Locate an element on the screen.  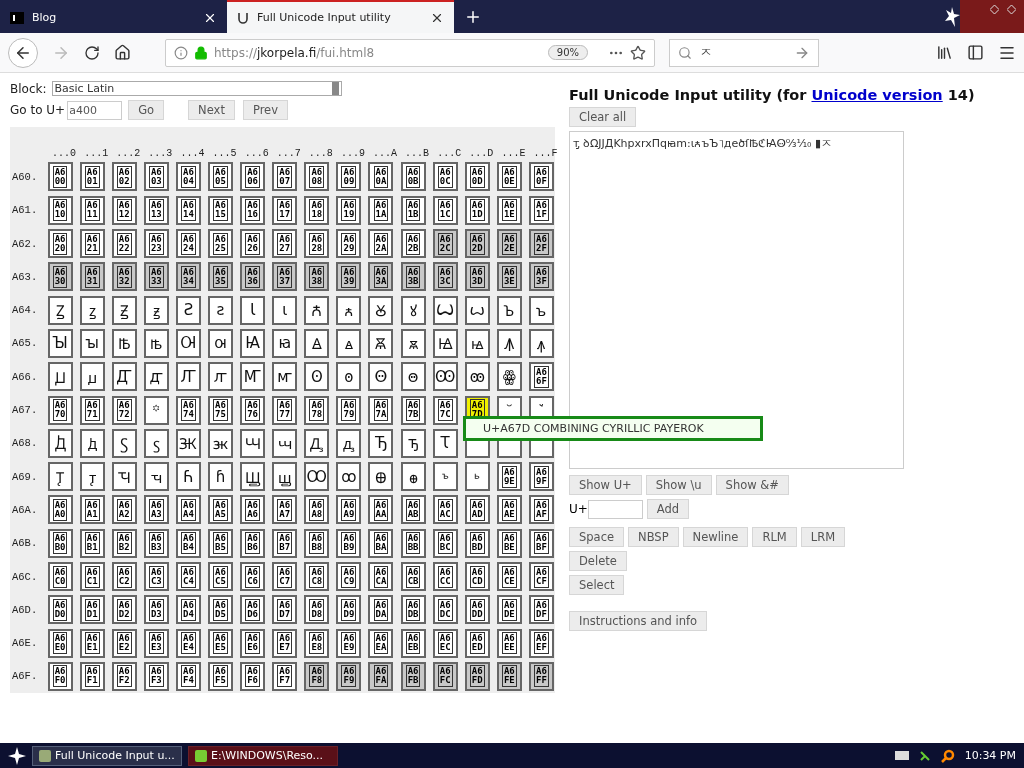
character-button: ꚓ is located at coordinates (156, 477).